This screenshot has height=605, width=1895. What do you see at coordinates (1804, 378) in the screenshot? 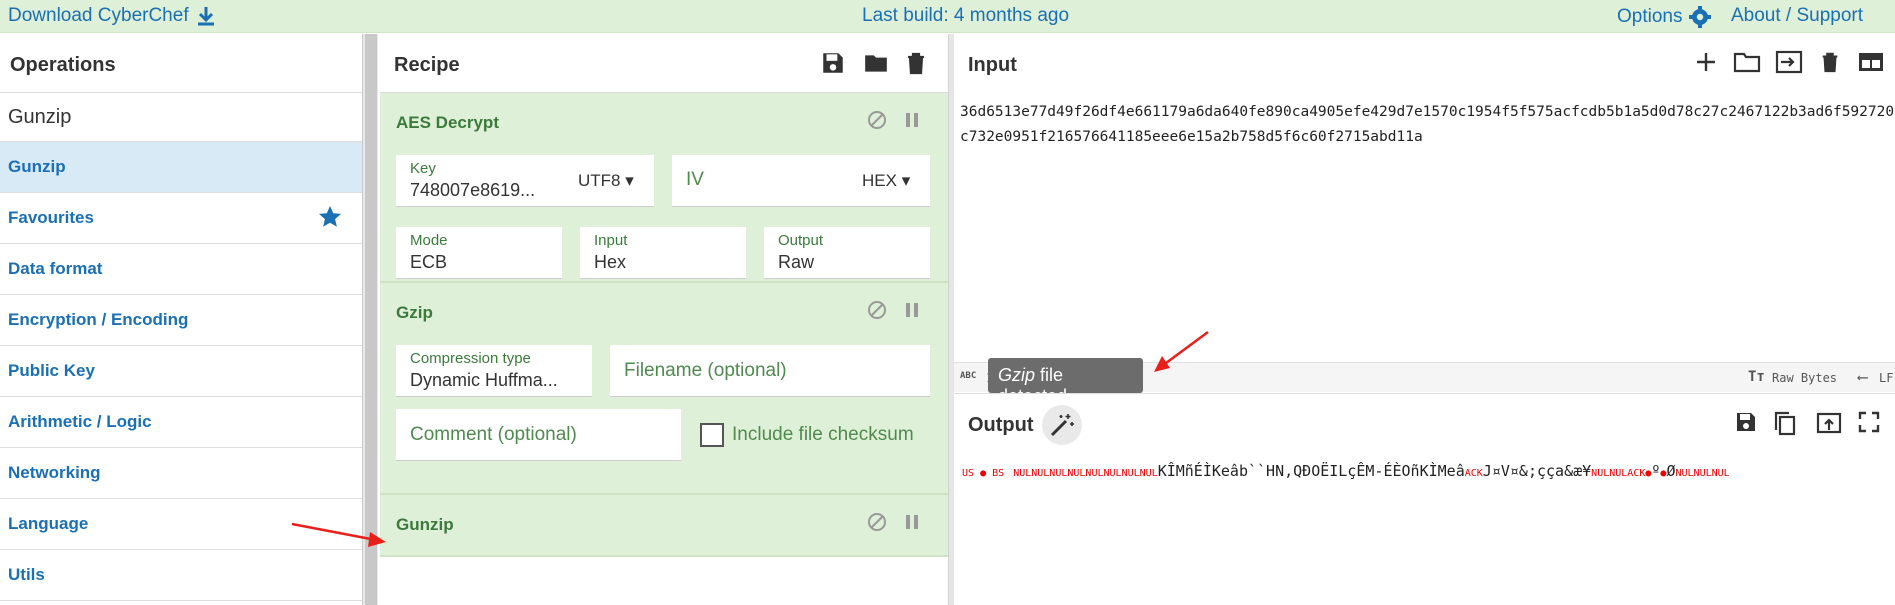
I see `encoding-selector: Raw Bytes` at bounding box center [1804, 378].